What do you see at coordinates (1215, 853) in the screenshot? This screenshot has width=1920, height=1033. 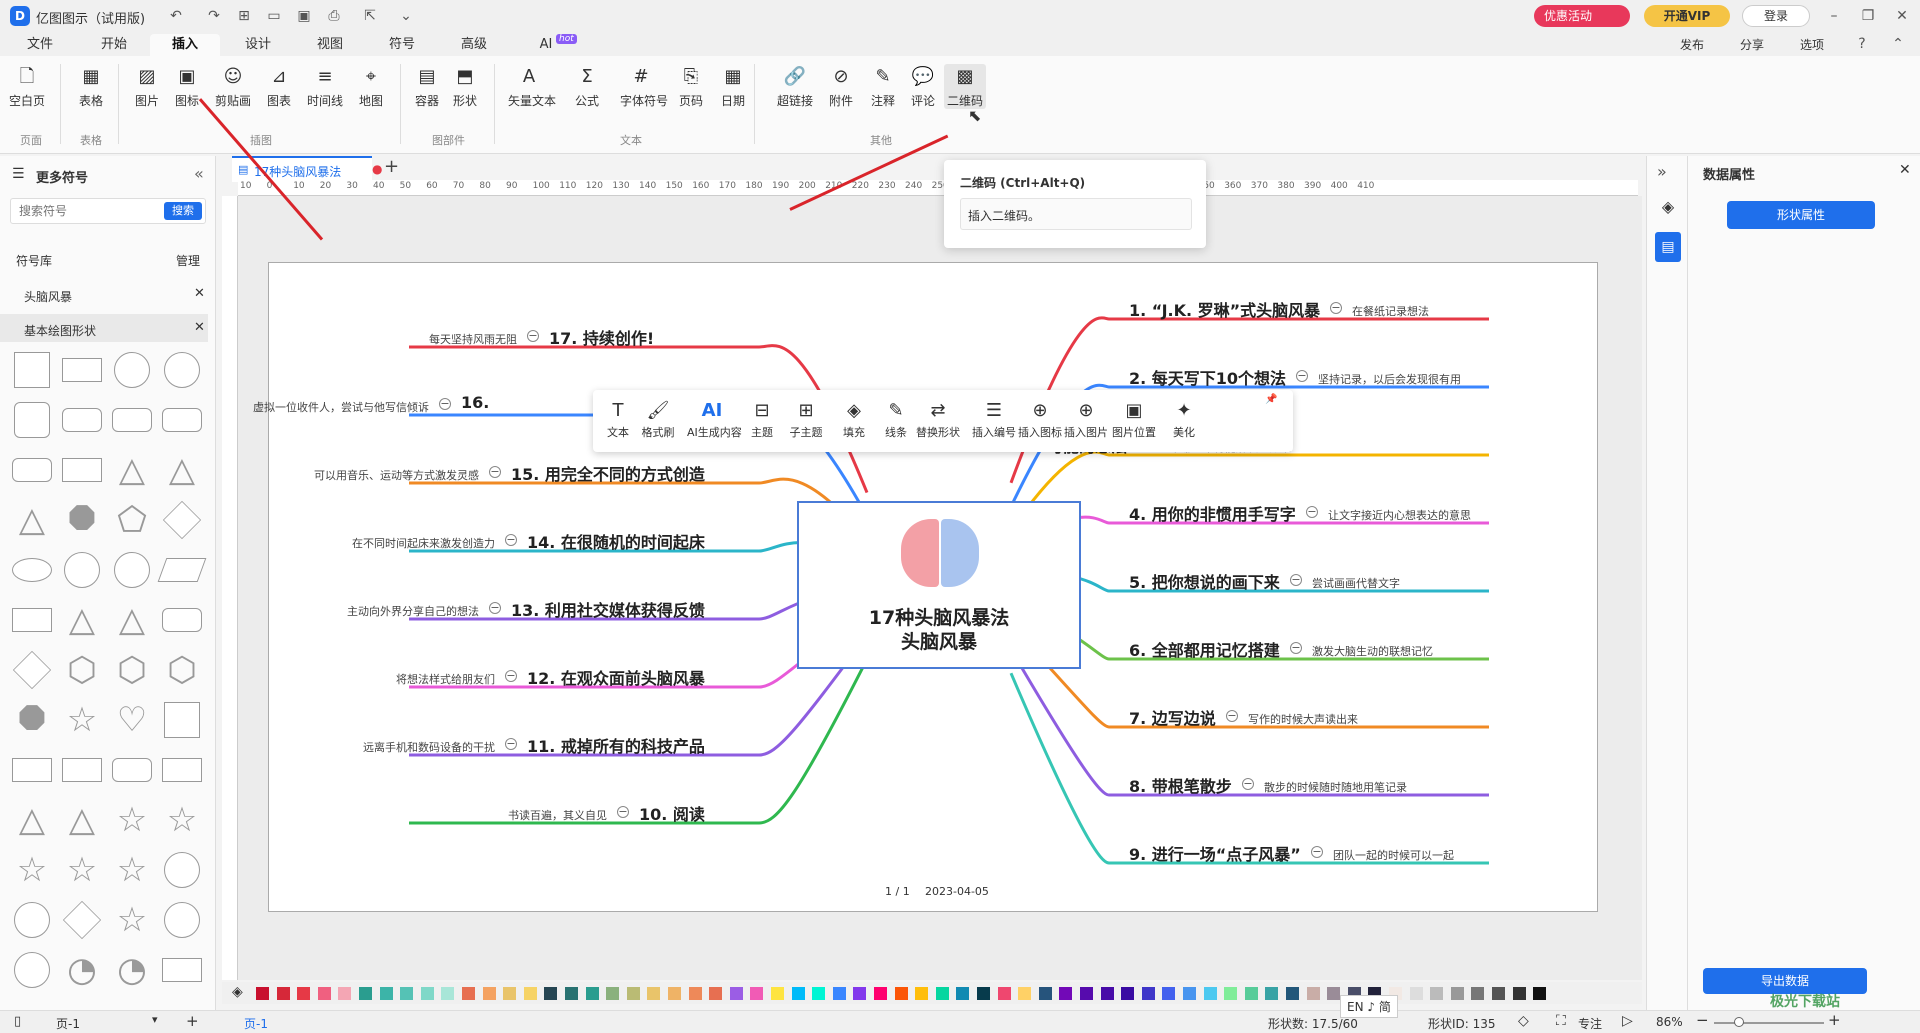 I see `topic-right: 9. 进行一场“点子风暴”` at bounding box center [1215, 853].